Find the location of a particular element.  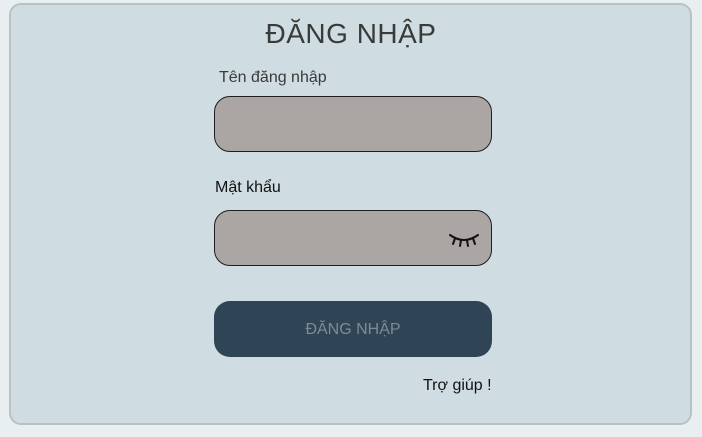

login-button: ĐĂNG NHẬP is located at coordinates (353, 329).